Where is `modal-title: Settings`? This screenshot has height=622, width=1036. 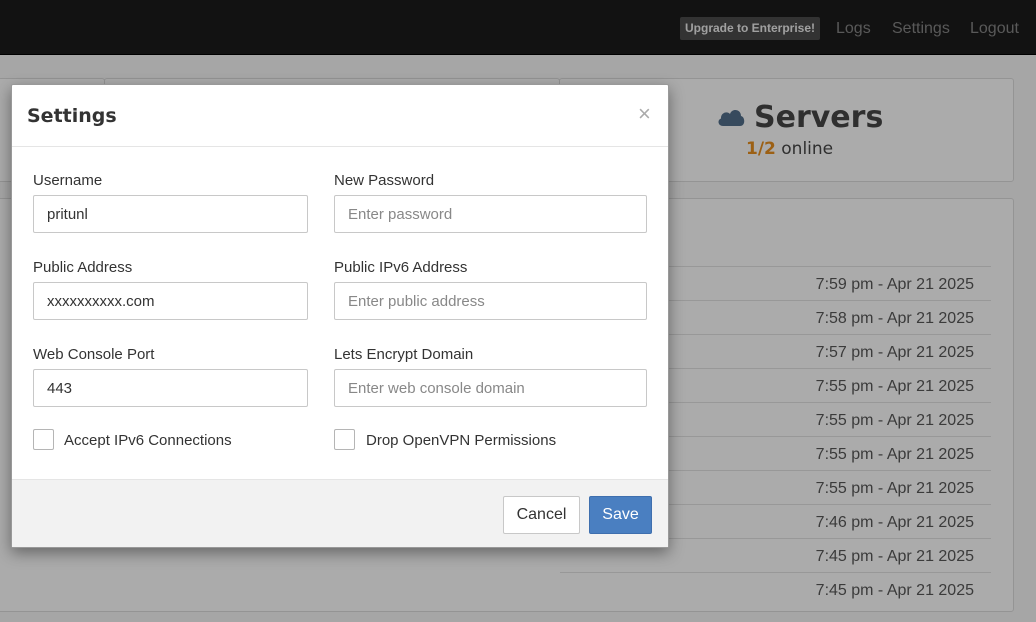
modal-title: Settings is located at coordinates (72, 116).